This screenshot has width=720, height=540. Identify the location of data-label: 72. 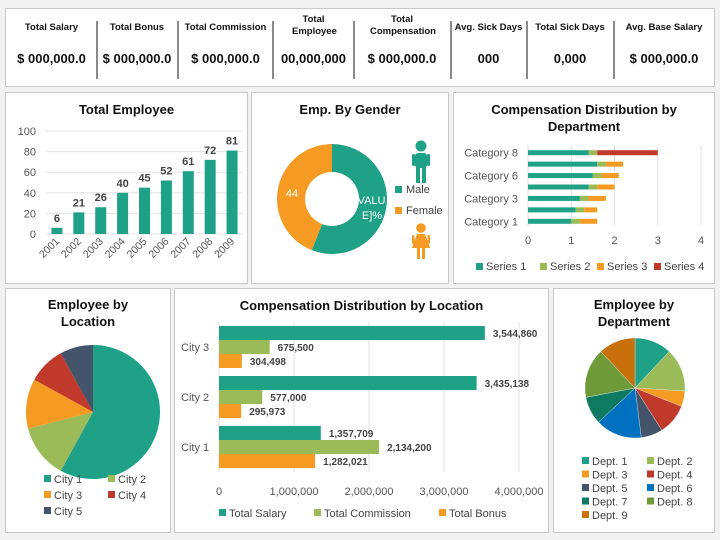
(210, 151).